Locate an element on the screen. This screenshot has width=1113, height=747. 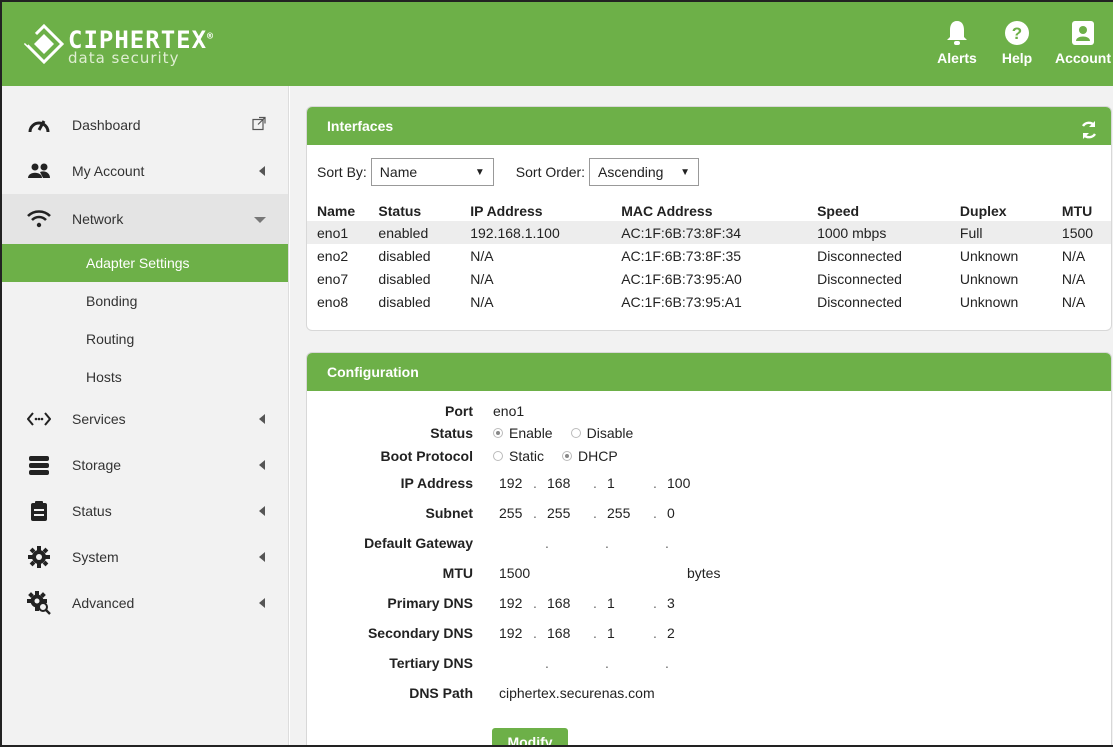
column-header: IP Address is located at coordinates (545, 210).